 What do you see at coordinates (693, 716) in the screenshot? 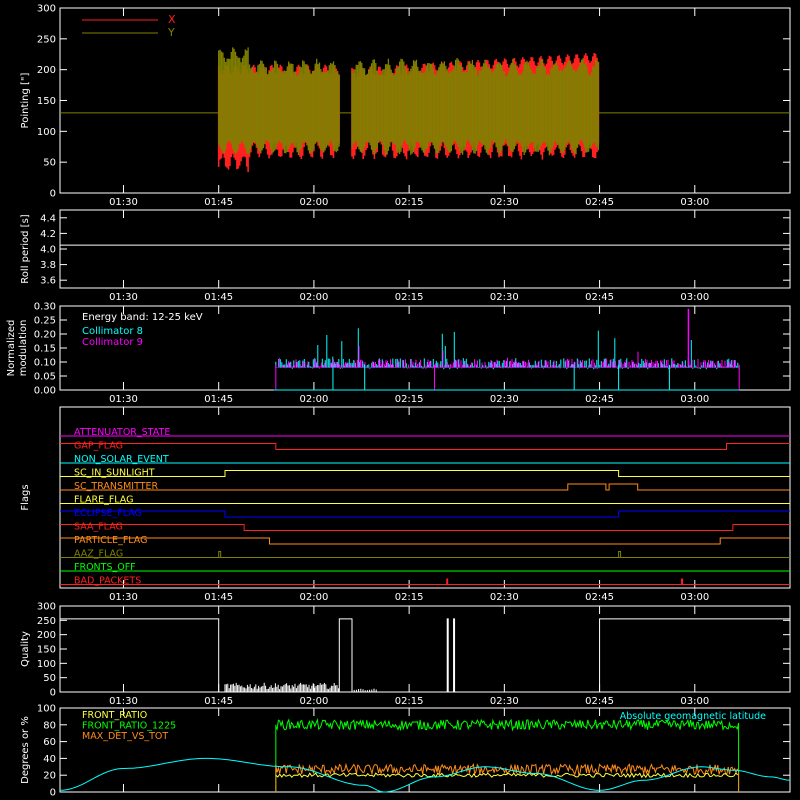
I see `annotation-geomagnetic: Absolute geomagnetic latitude` at bounding box center [693, 716].